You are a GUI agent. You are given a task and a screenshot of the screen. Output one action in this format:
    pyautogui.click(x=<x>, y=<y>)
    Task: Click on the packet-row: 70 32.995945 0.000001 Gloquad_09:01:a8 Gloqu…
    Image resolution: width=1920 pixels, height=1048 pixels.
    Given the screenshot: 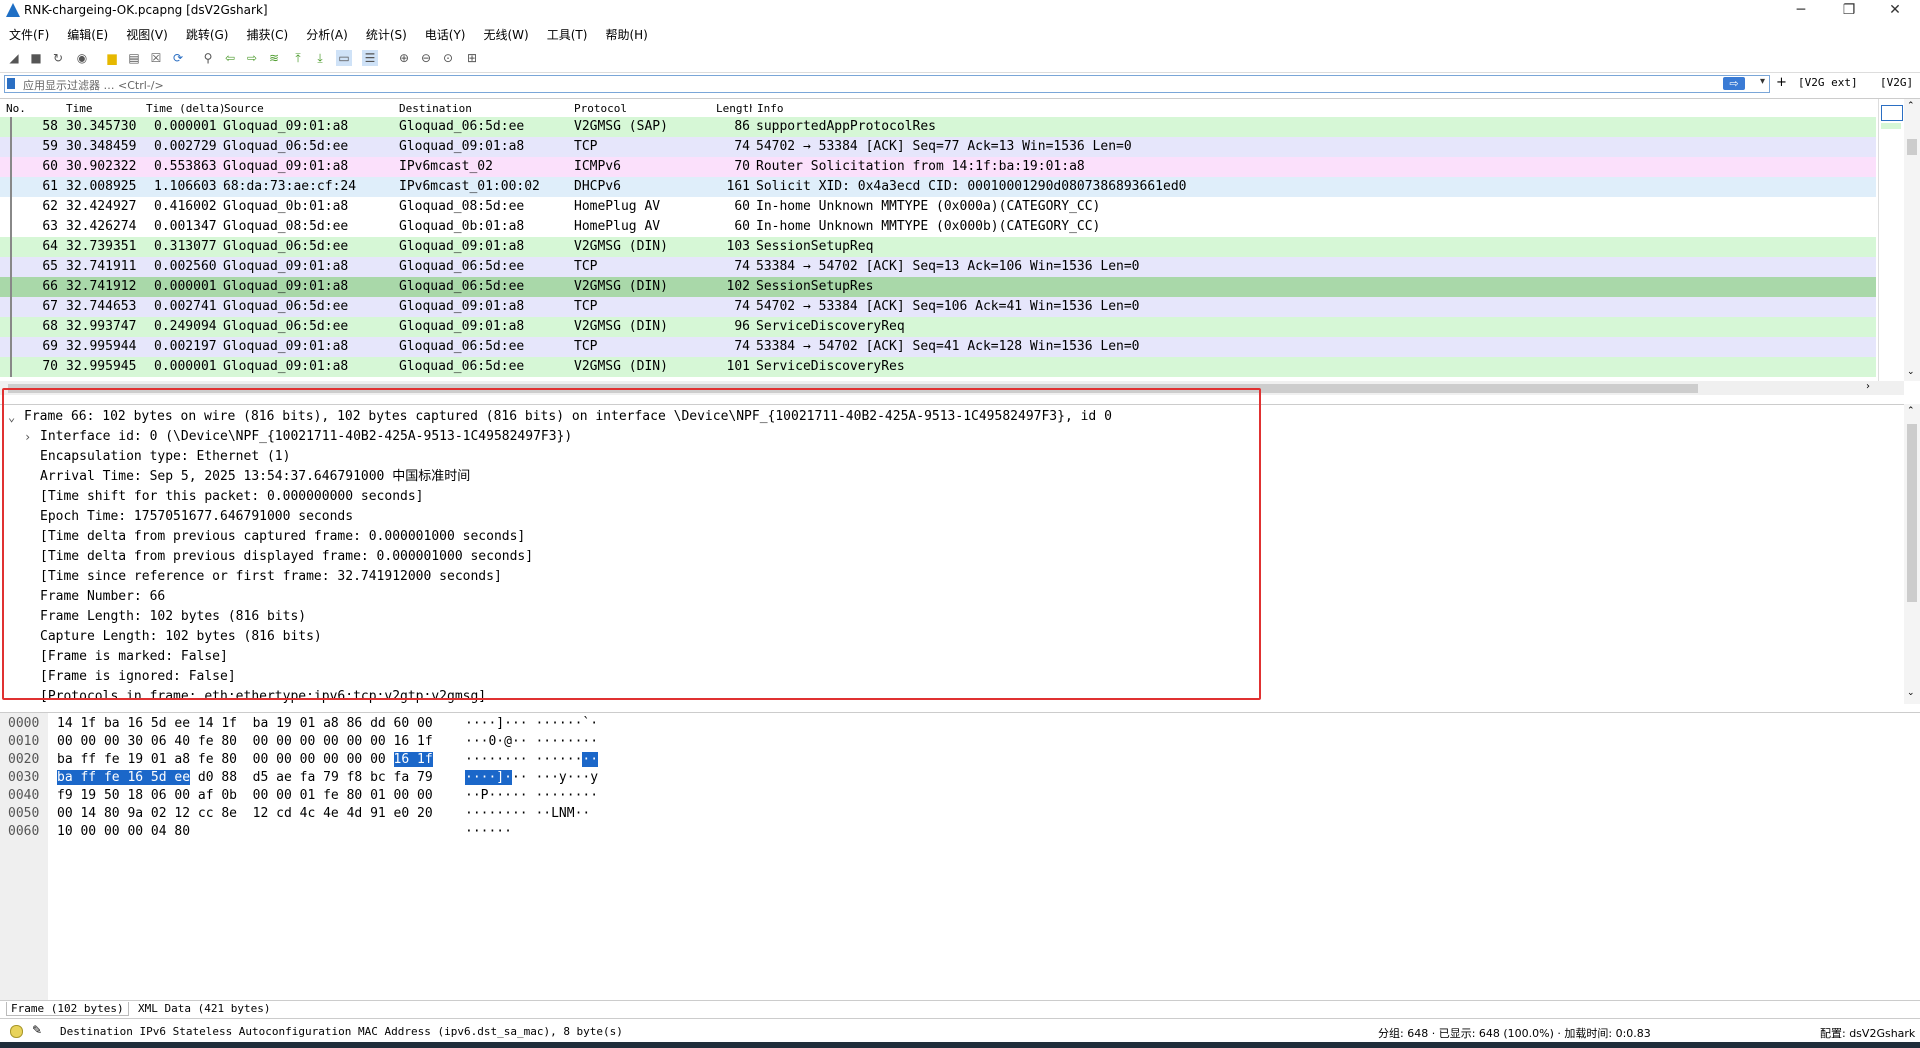 What is the action you would take?
    pyautogui.click(x=938, y=367)
    